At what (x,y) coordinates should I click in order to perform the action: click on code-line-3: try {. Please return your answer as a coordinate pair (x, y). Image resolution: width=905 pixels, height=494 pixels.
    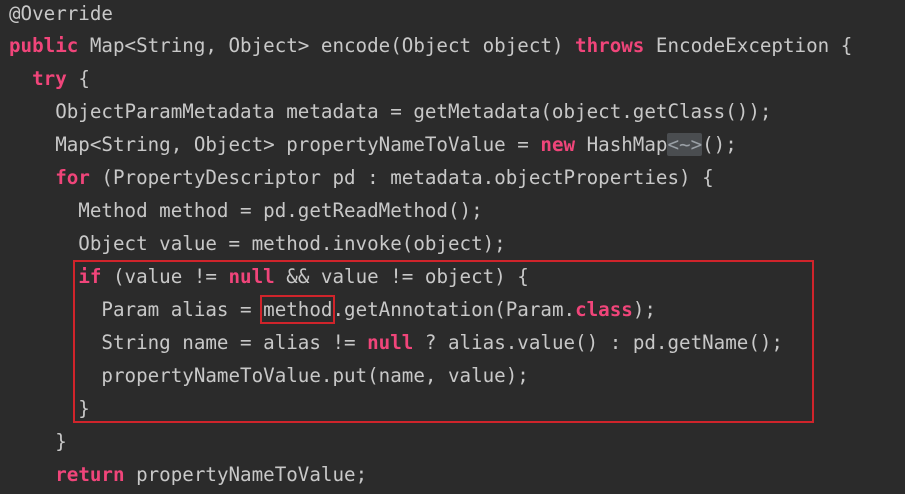
    Looking at the image, I should click on (61, 78).